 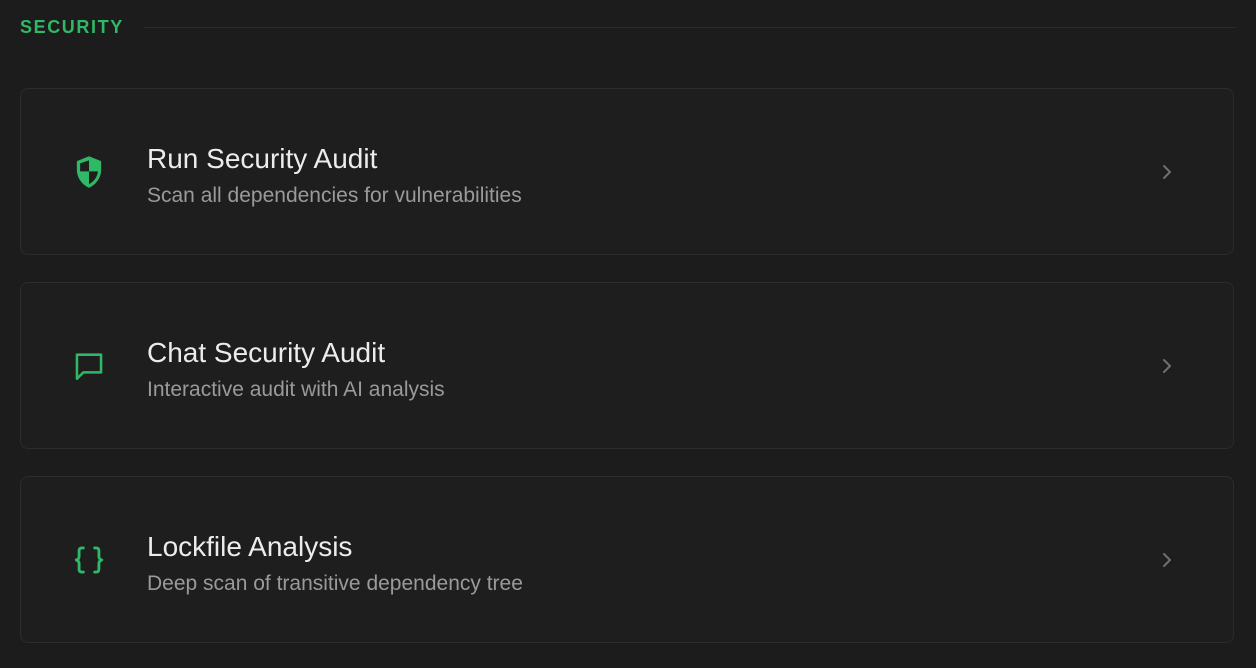 What do you see at coordinates (262, 158) in the screenshot?
I see `card-title: Run Security Audit` at bounding box center [262, 158].